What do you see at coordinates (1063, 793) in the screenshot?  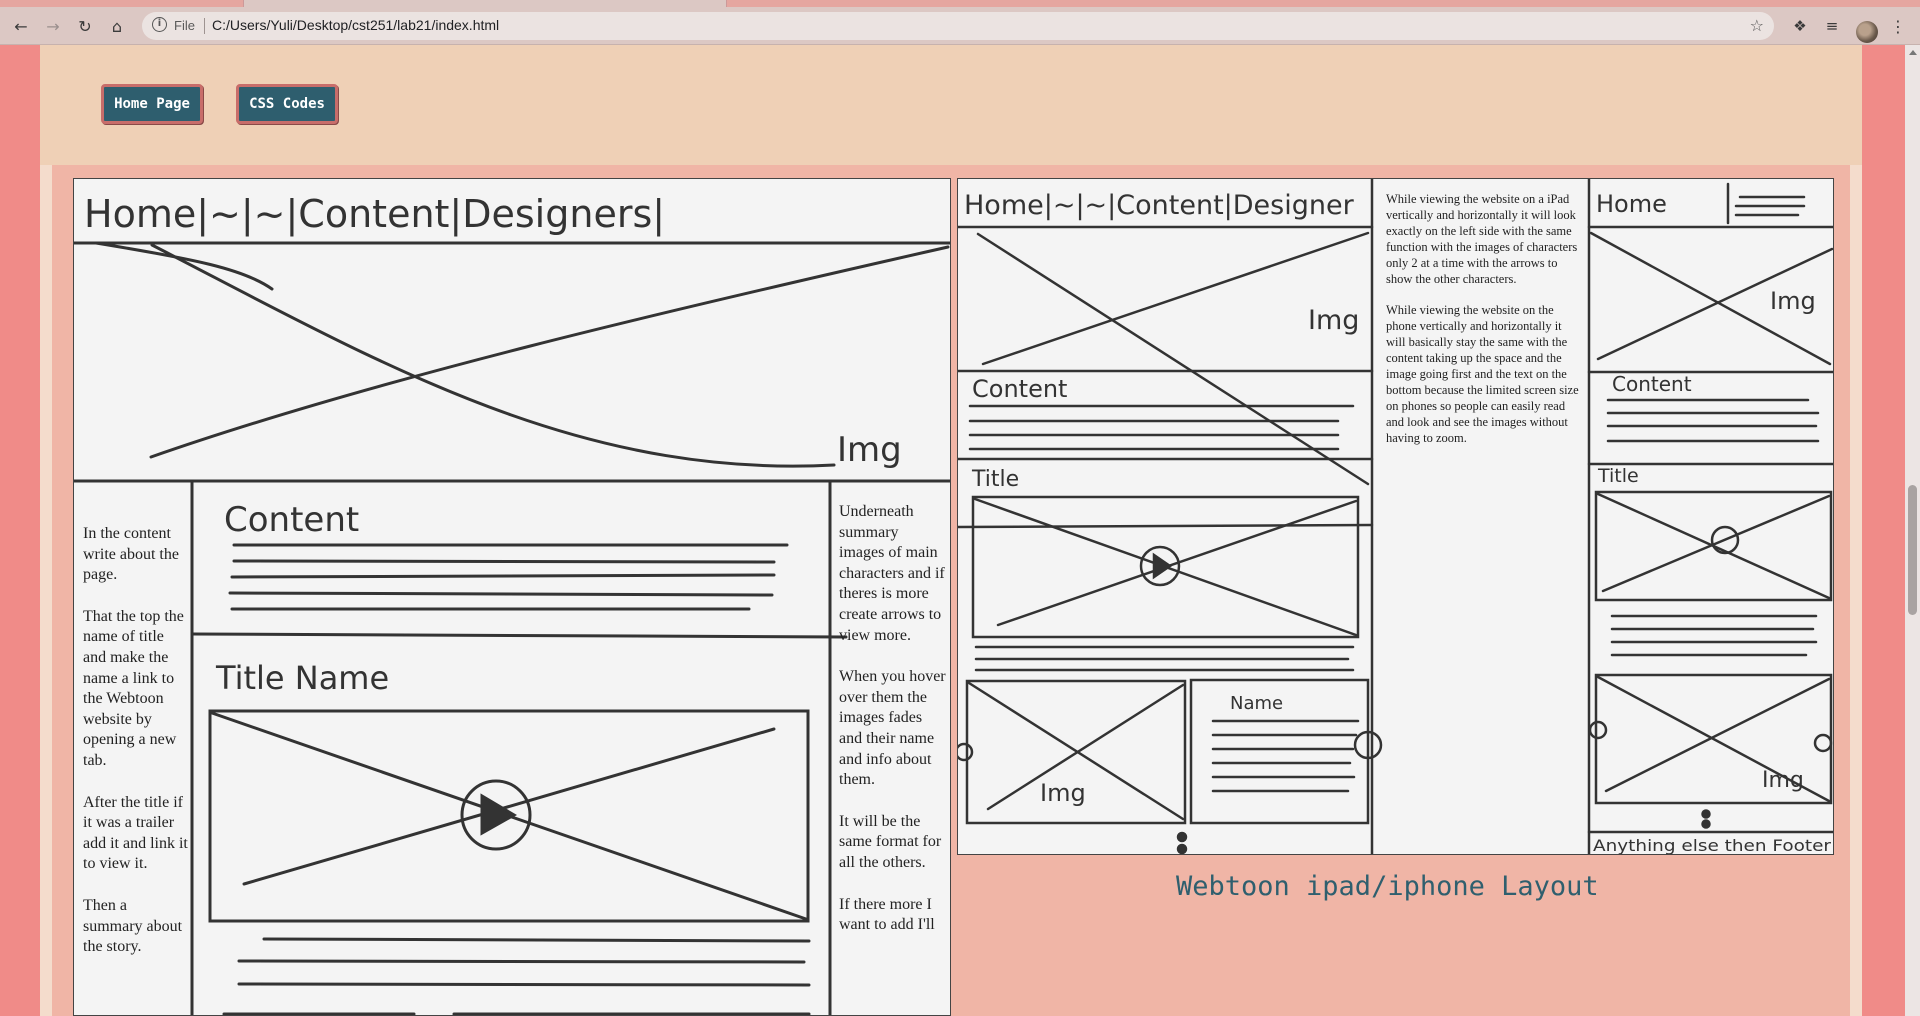 I see `ipad-character-img-label: Img` at bounding box center [1063, 793].